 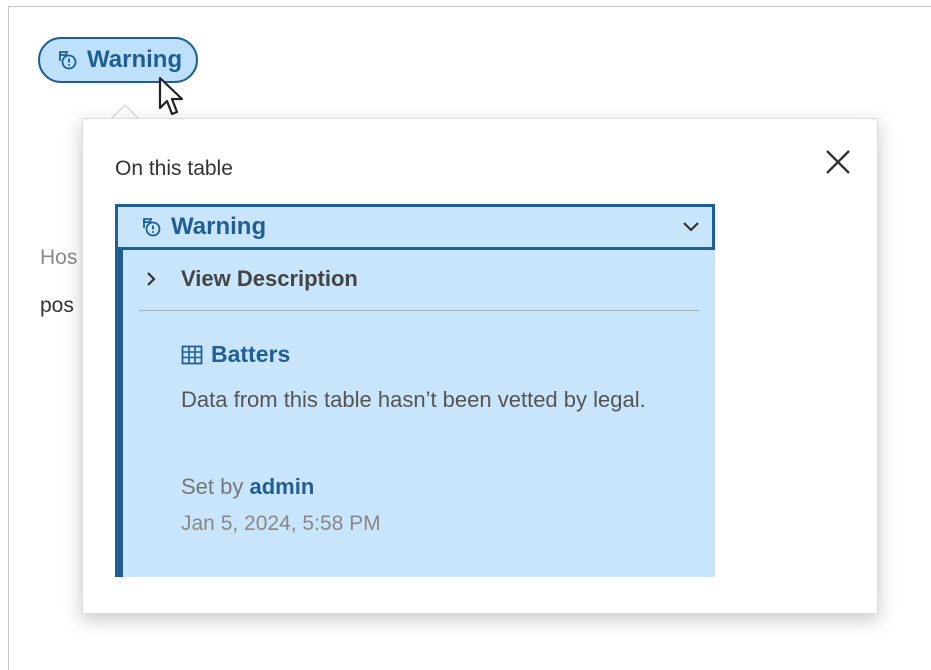 I want to click on view-description-label: View Description, so click(x=269, y=278).